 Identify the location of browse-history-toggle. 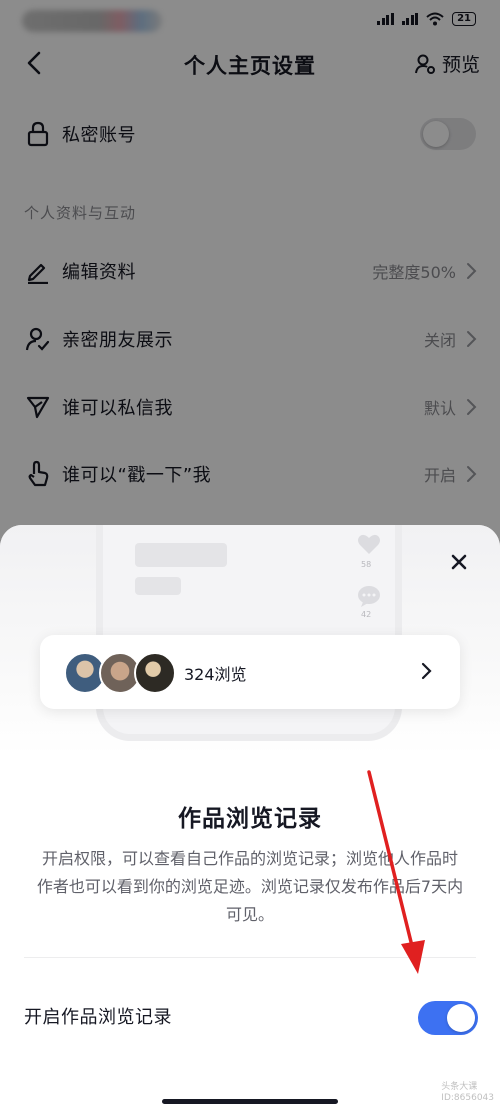
(448, 1018).